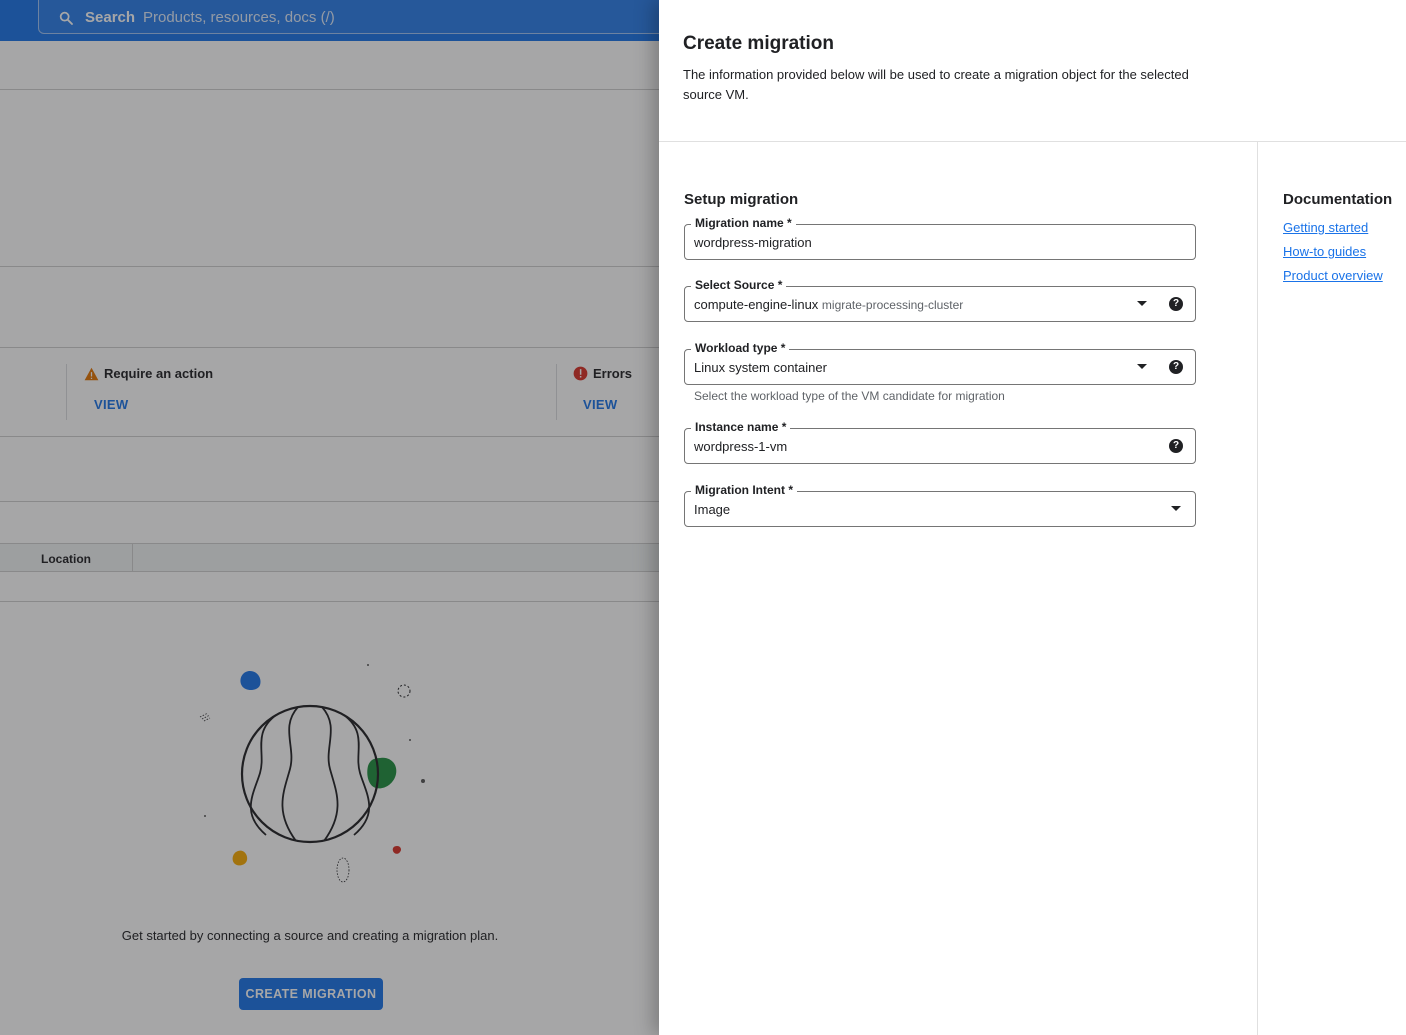 The image size is (1406, 1035). I want to click on column-divider, so click(1257, 588).